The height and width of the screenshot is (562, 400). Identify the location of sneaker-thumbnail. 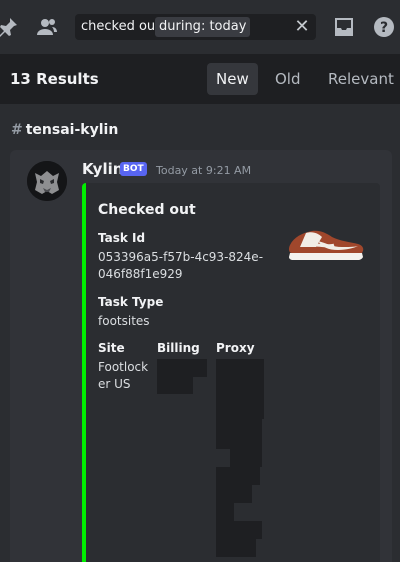
(326, 241).